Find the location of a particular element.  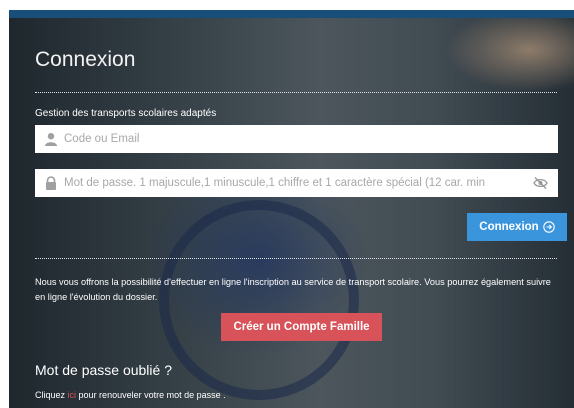

forgot-password-title: Mot de passe oublié ? is located at coordinates (103, 370).